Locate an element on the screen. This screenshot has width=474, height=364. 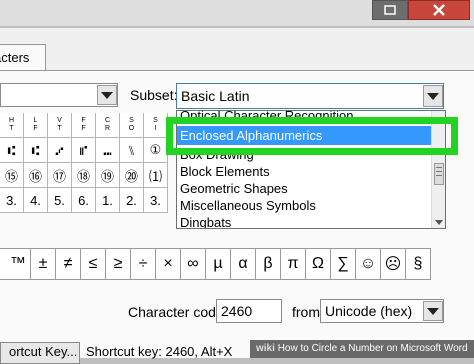
recent-symbol-cell: § is located at coordinates (418, 264).